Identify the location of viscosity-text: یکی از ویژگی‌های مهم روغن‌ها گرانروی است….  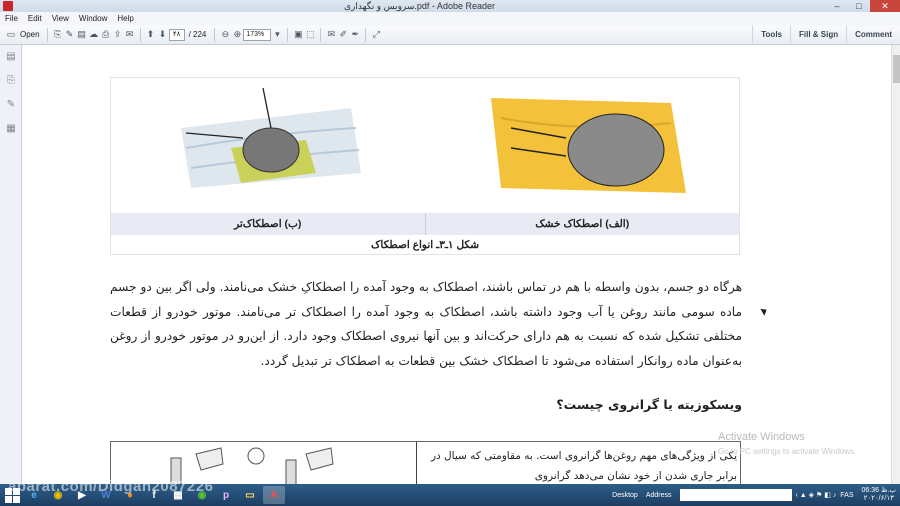
(583, 466).